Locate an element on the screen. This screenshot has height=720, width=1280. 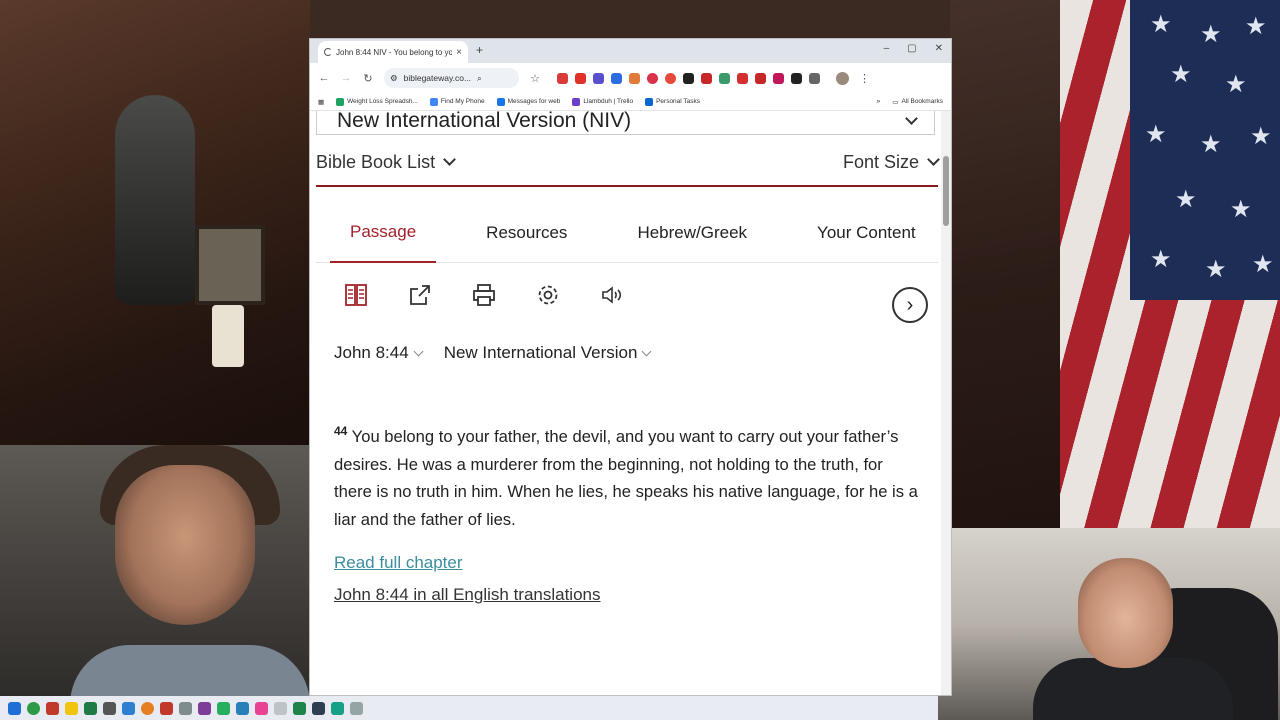
youtube-icon is located at coordinates (580, 78).